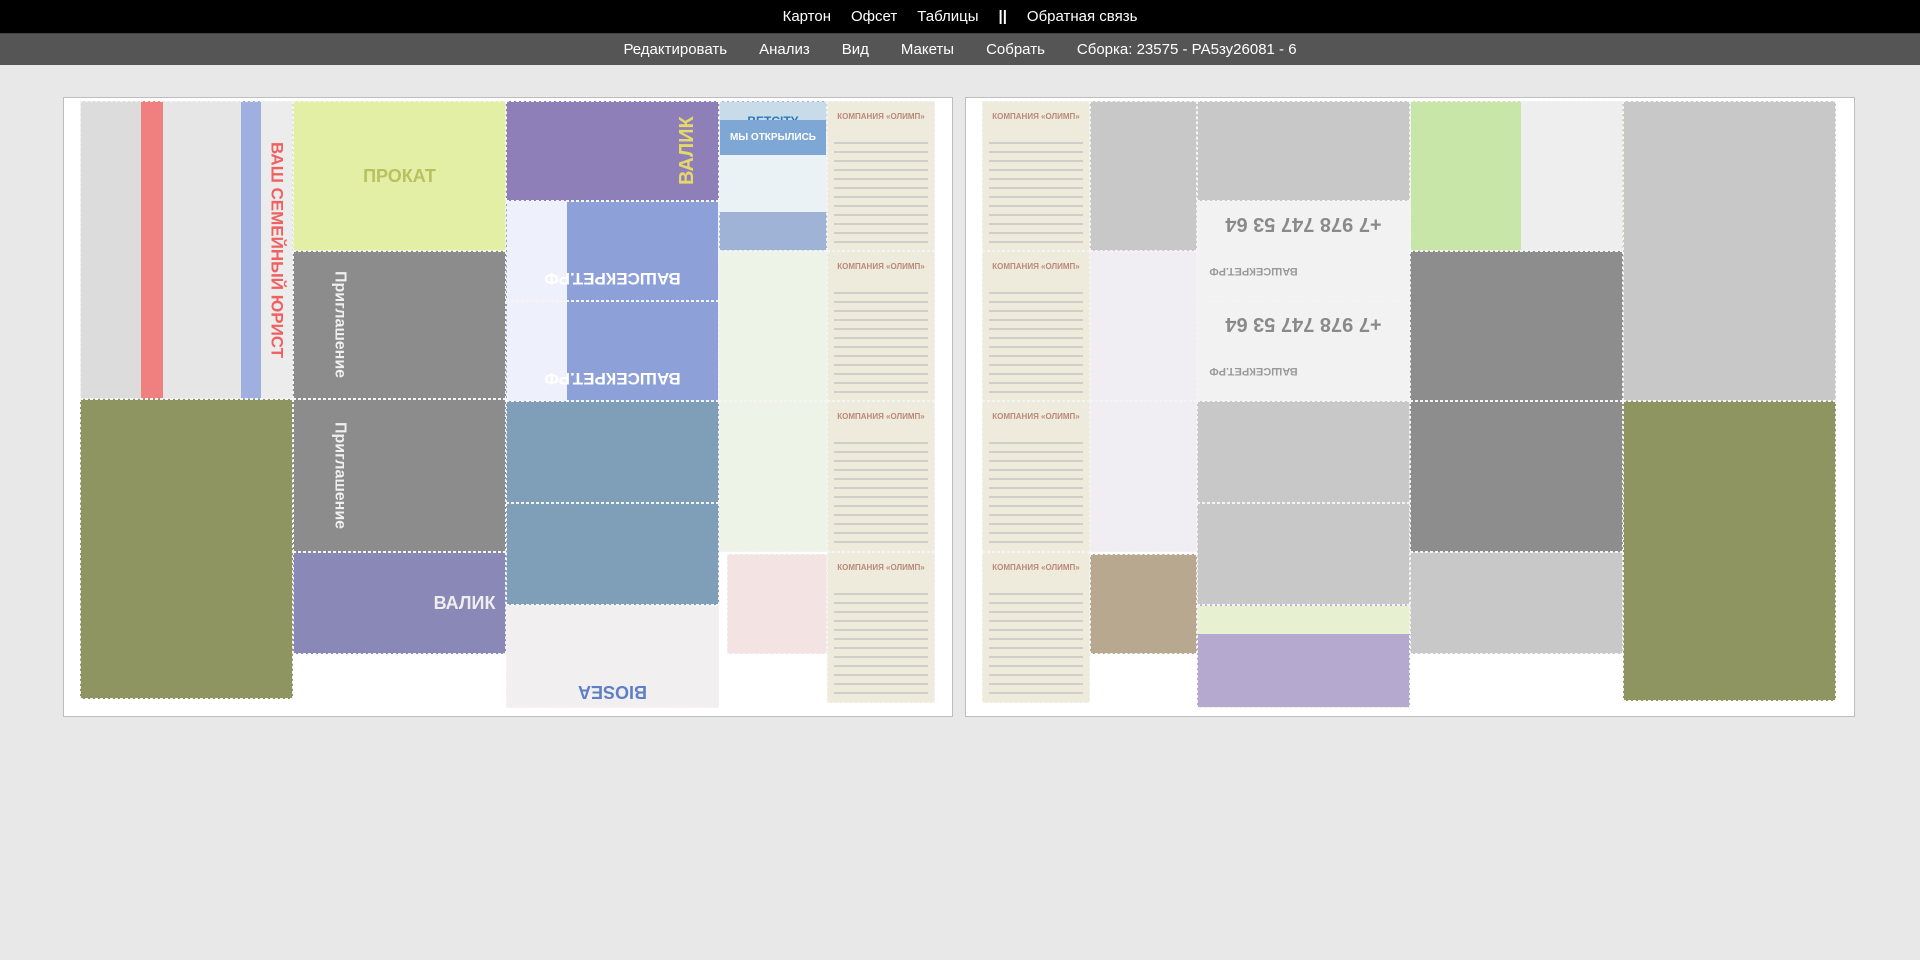  Describe the element at coordinates (1036, 493) in the screenshot. I see `olimp-text-lines-r3` at that location.